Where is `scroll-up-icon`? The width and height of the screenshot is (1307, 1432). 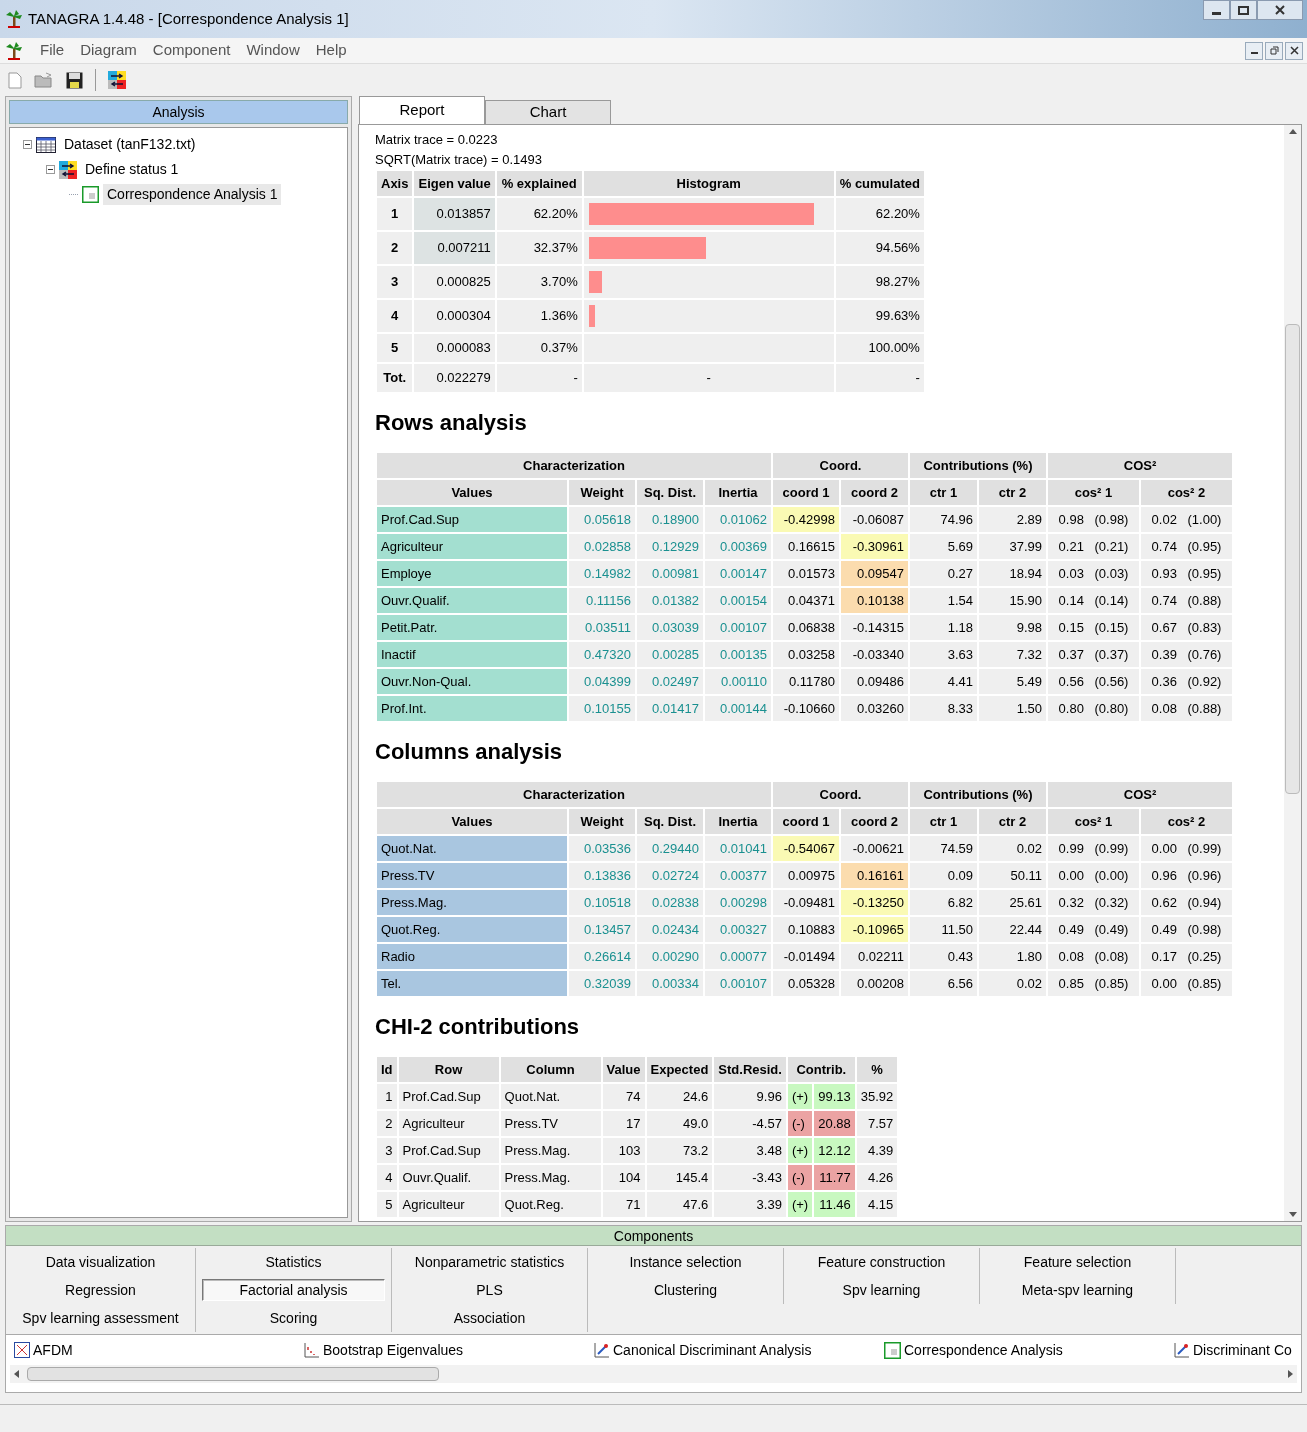 scroll-up-icon is located at coordinates (1292, 131).